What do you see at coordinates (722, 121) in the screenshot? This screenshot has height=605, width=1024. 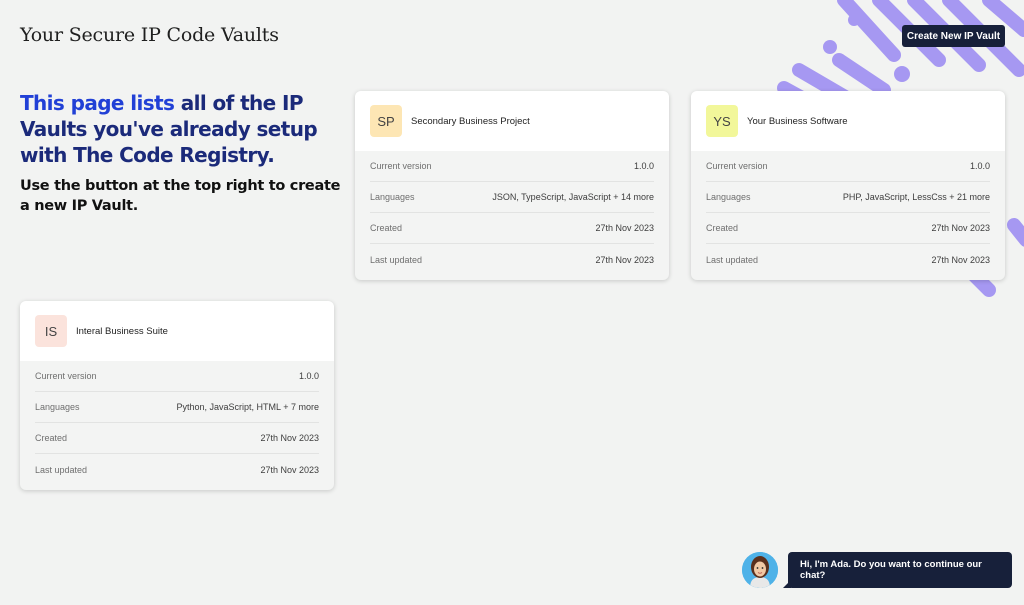 I see `vault-avatar: YS` at bounding box center [722, 121].